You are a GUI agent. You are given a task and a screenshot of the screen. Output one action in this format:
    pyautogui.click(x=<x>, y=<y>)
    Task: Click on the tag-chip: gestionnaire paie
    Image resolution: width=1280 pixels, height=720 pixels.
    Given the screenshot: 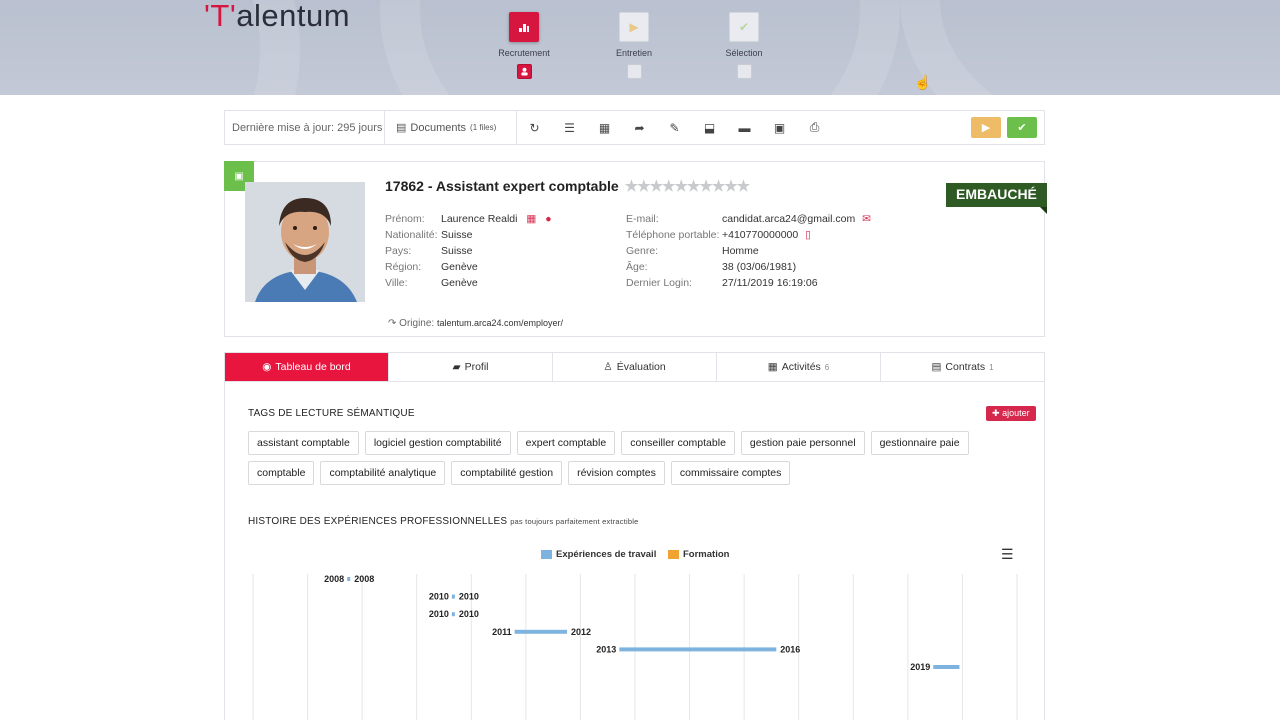 What is the action you would take?
    pyautogui.click(x=919, y=443)
    